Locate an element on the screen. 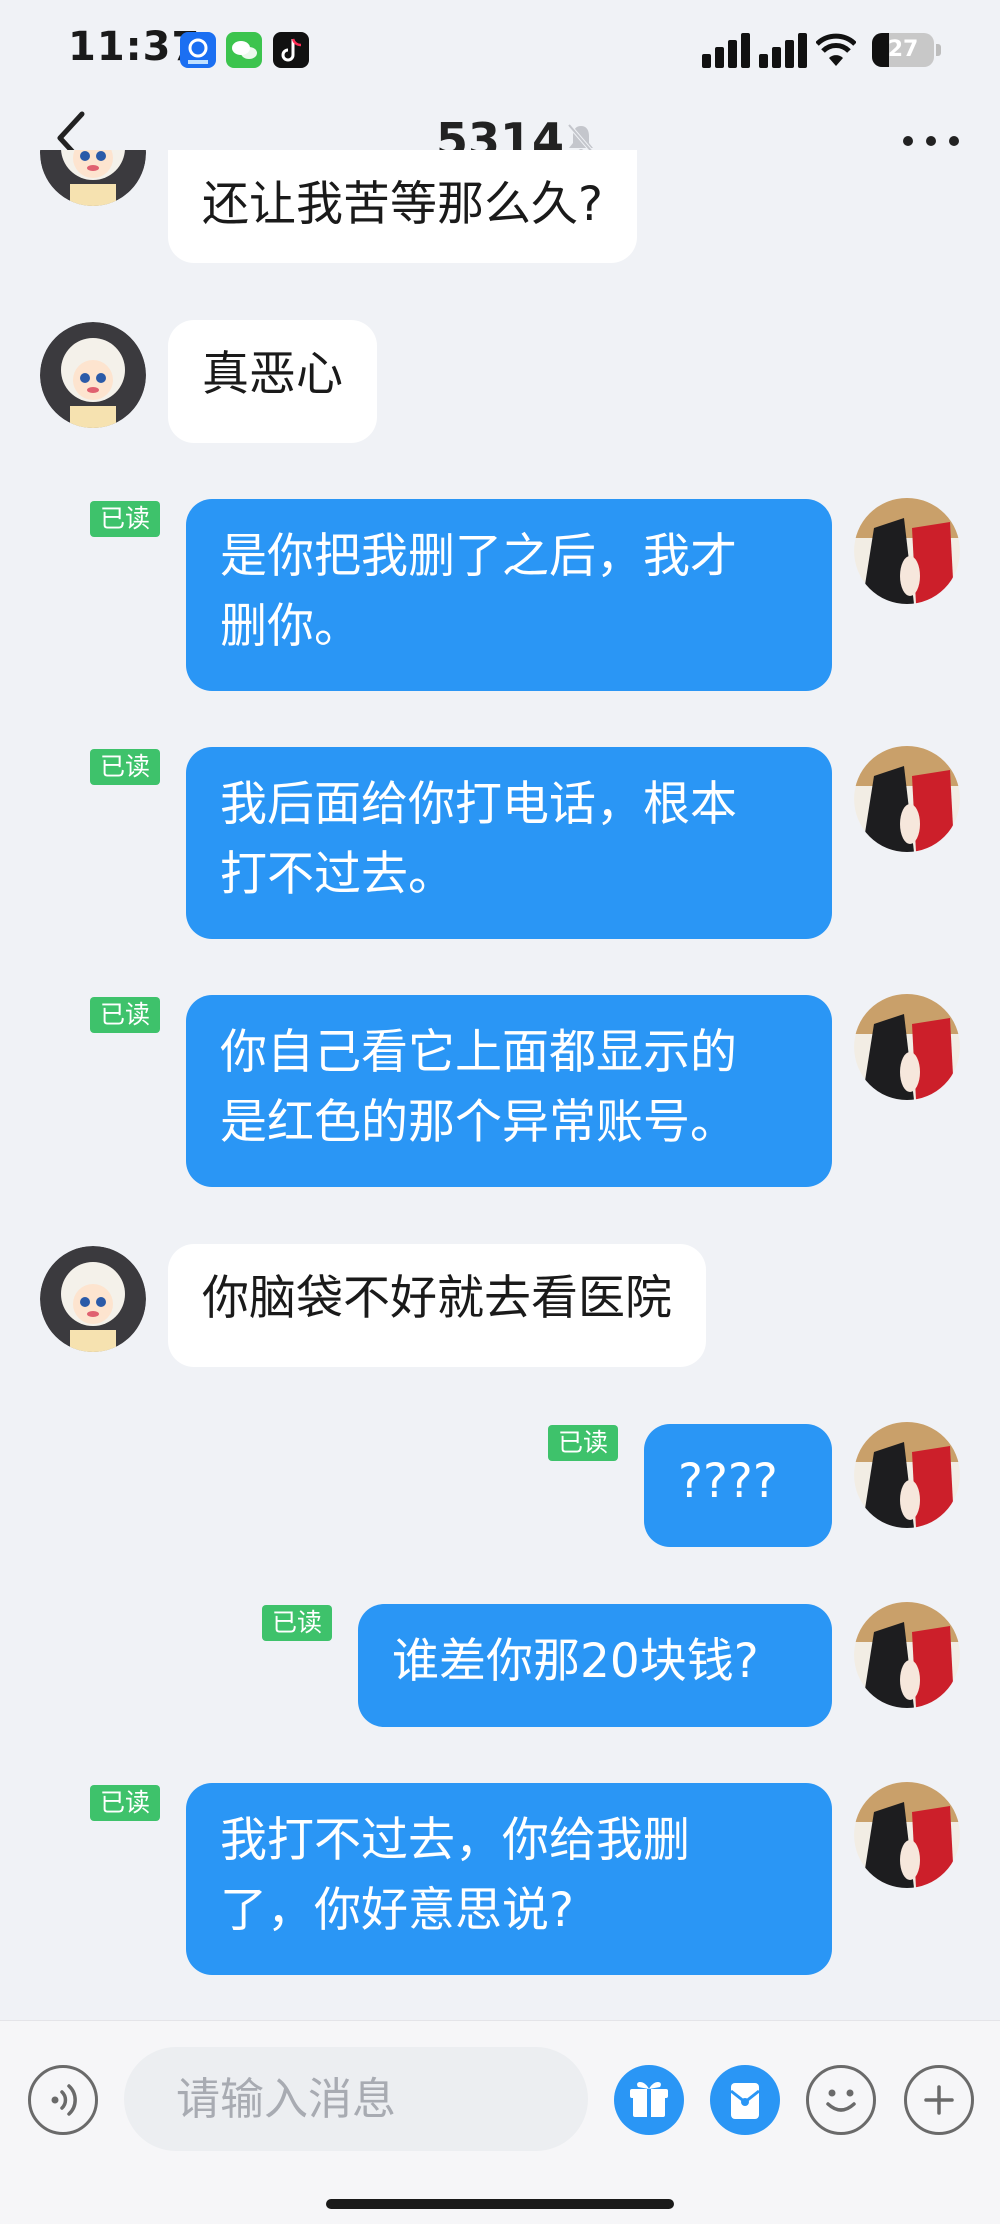 This screenshot has height=2224, width=1000. voice-icon is located at coordinates (64, 2100).